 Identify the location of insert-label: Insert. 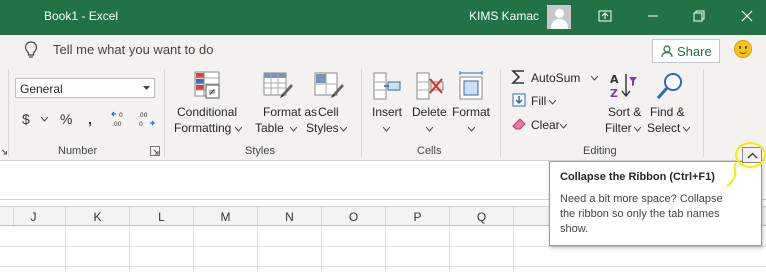
(387, 112).